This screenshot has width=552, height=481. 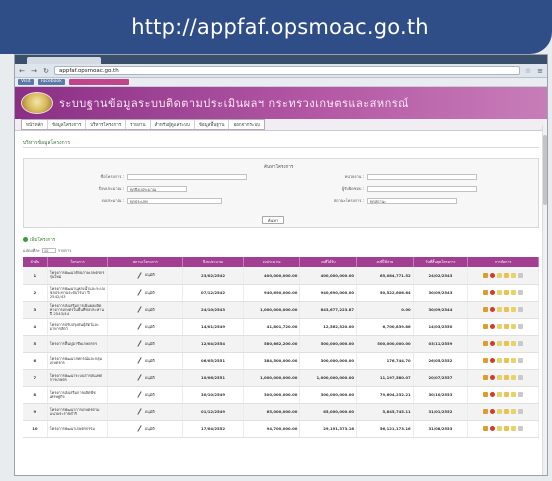 I want to click on col-header-budget: งบประมาณ, so click(x=272, y=262).